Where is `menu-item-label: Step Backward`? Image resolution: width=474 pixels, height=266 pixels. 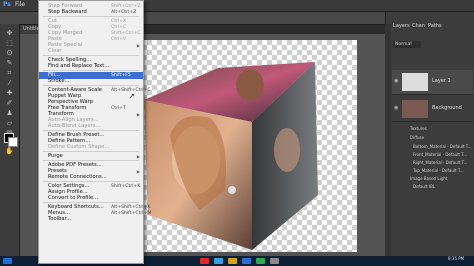 menu-item-label: Step Backward is located at coordinates (67, 12).